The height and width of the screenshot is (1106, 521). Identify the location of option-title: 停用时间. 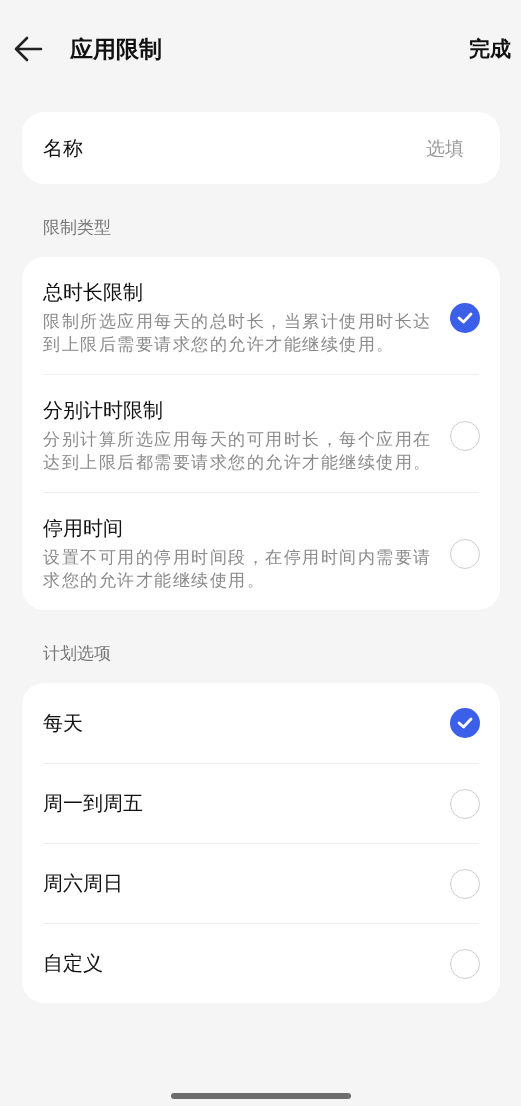
(83, 528).